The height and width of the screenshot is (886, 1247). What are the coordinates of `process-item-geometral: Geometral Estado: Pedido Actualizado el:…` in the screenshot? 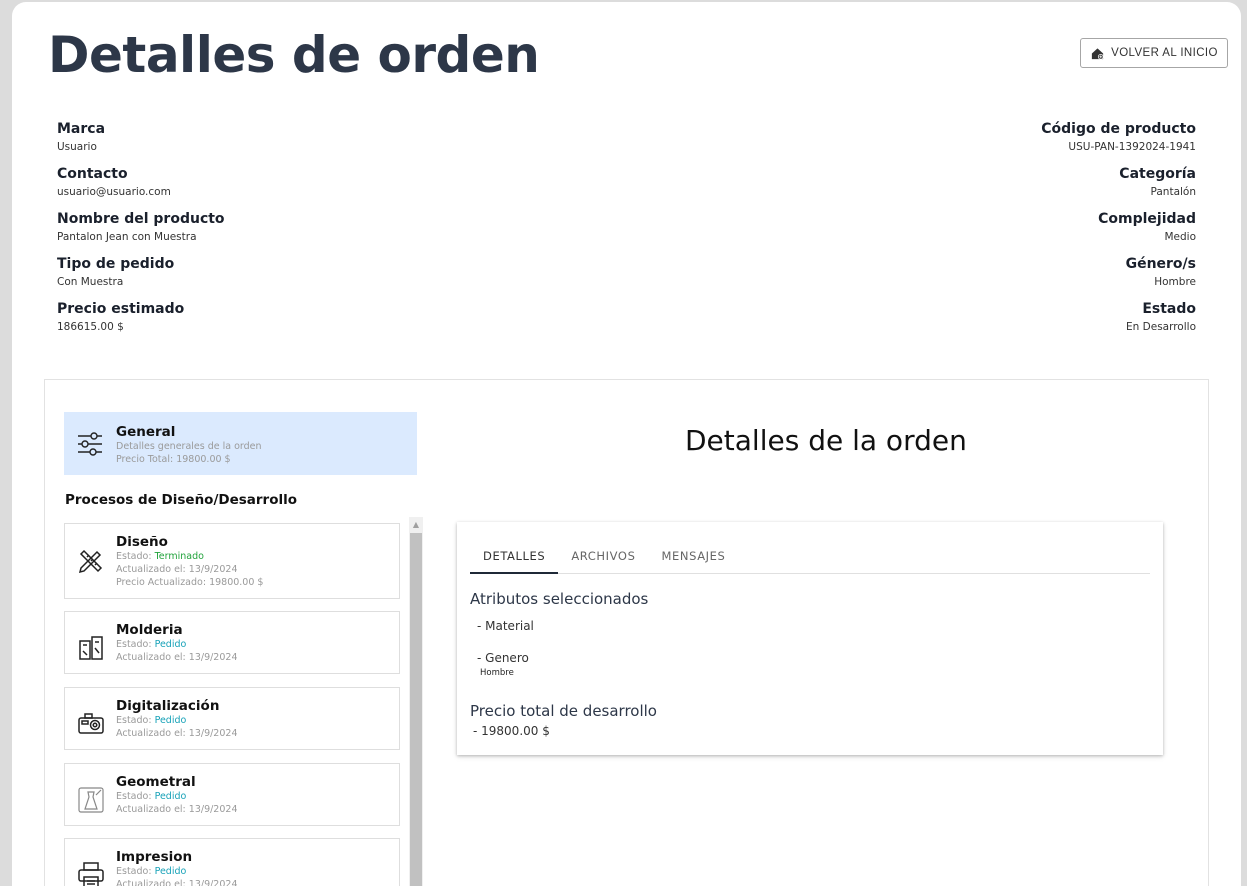 It's located at (232, 794).